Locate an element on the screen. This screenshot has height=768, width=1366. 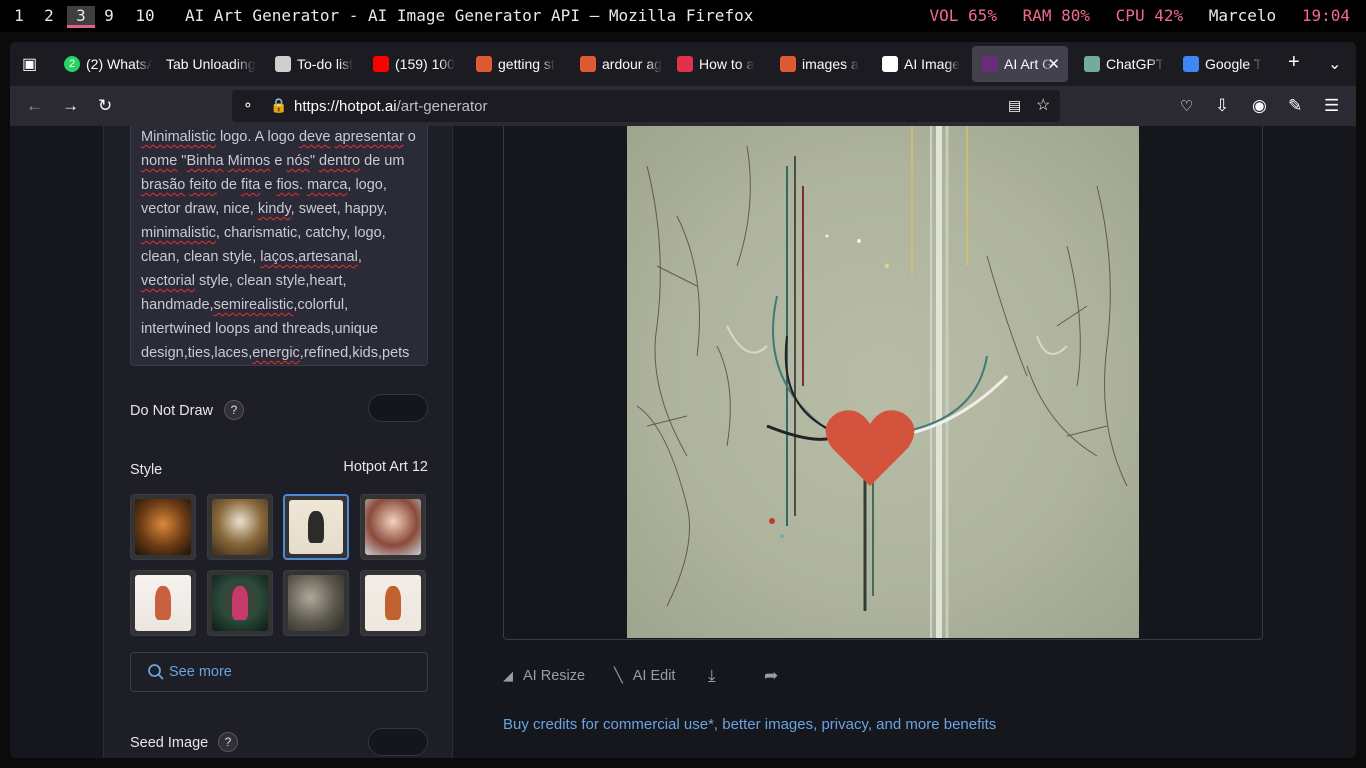
wand-icon: ╲ is located at coordinates (618, 676).